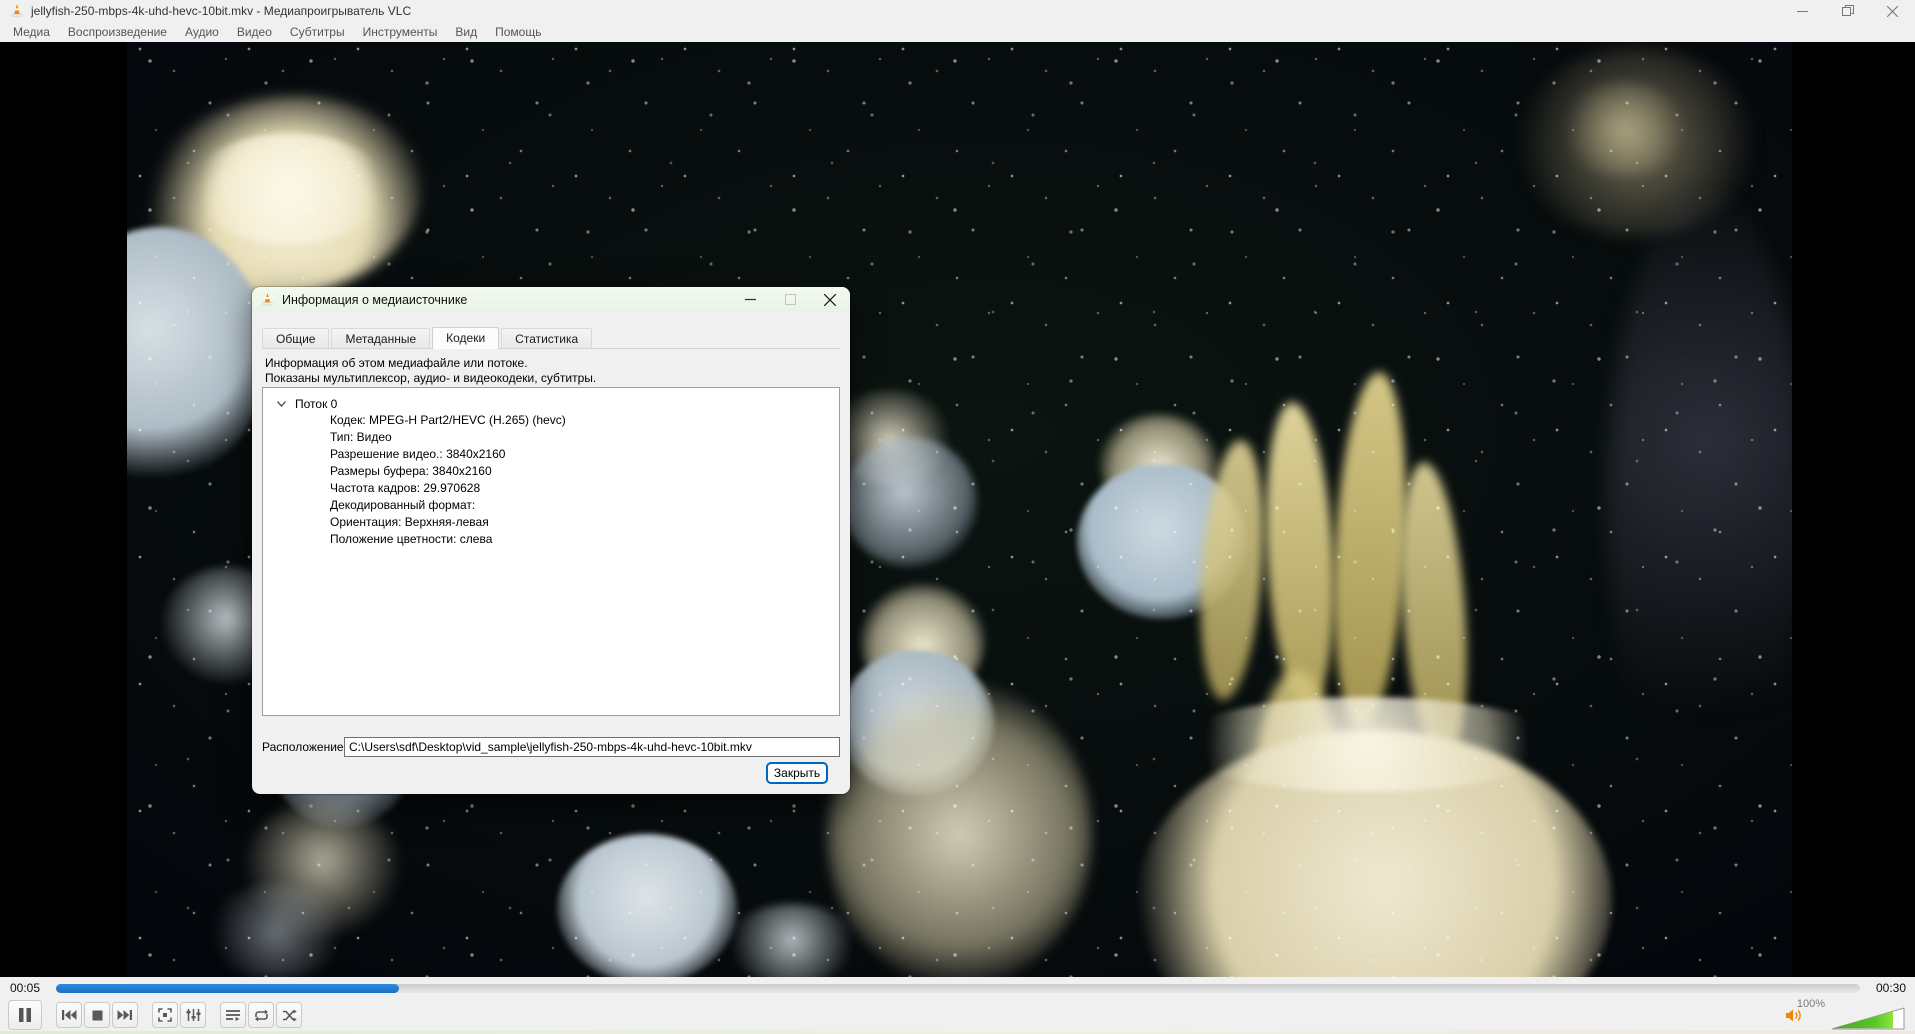  I want to click on dialog-close-action-button: Закрыть, so click(797, 773).